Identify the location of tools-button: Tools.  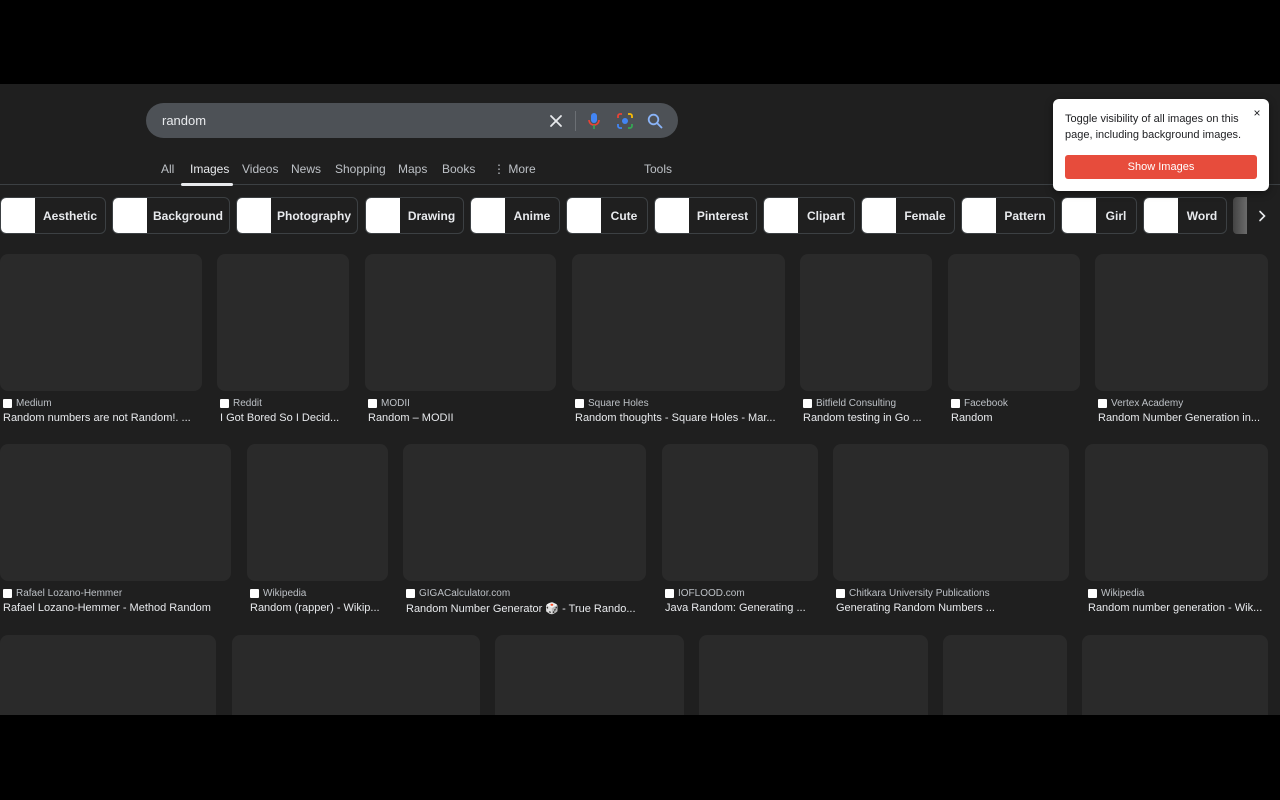
(658, 169).